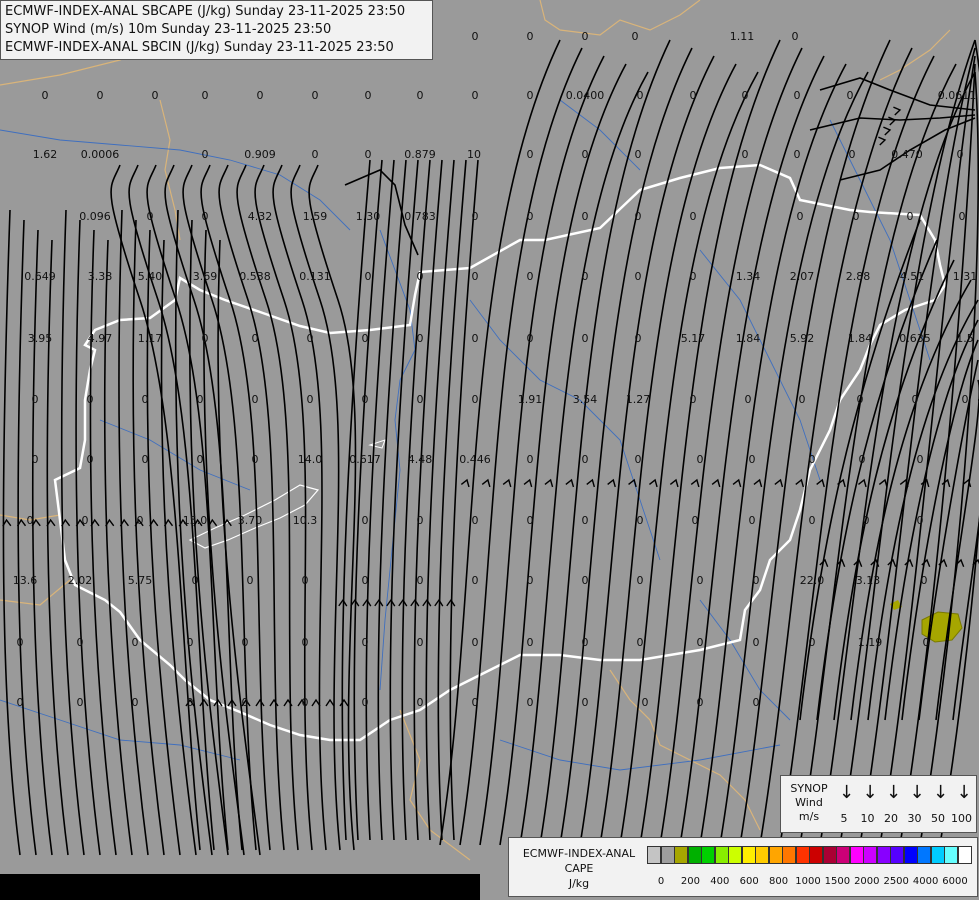 The image size is (979, 900). I want to click on synop-legend-value: 100, so click(961, 818).